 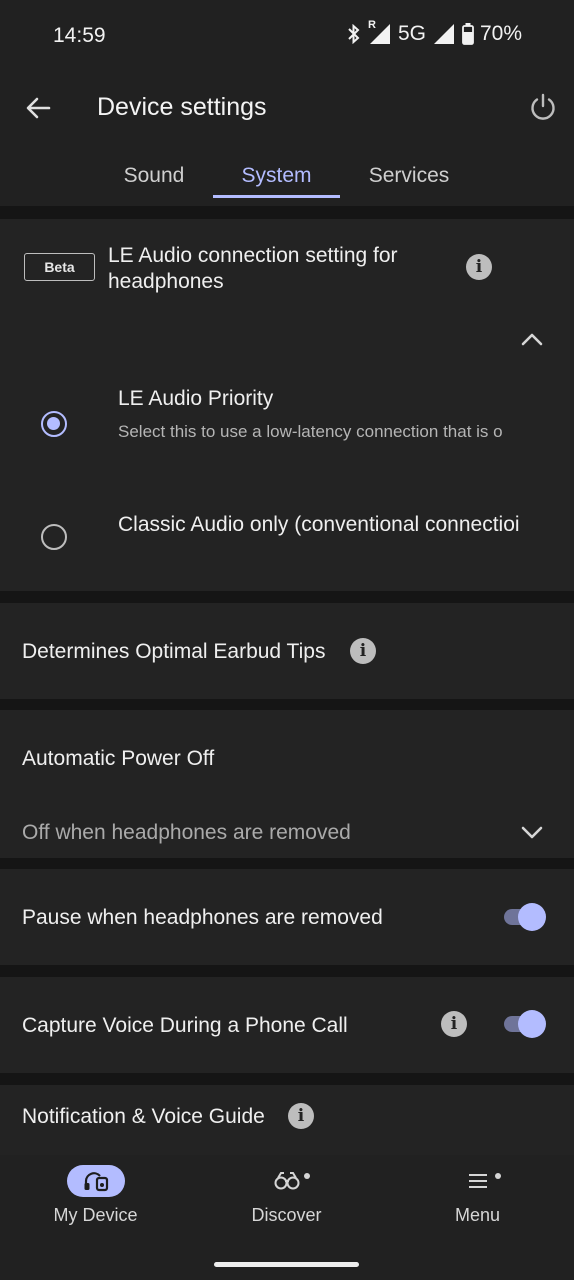 What do you see at coordinates (371, 25) in the screenshot?
I see `roaming-mark: R` at bounding box center [371, 25].